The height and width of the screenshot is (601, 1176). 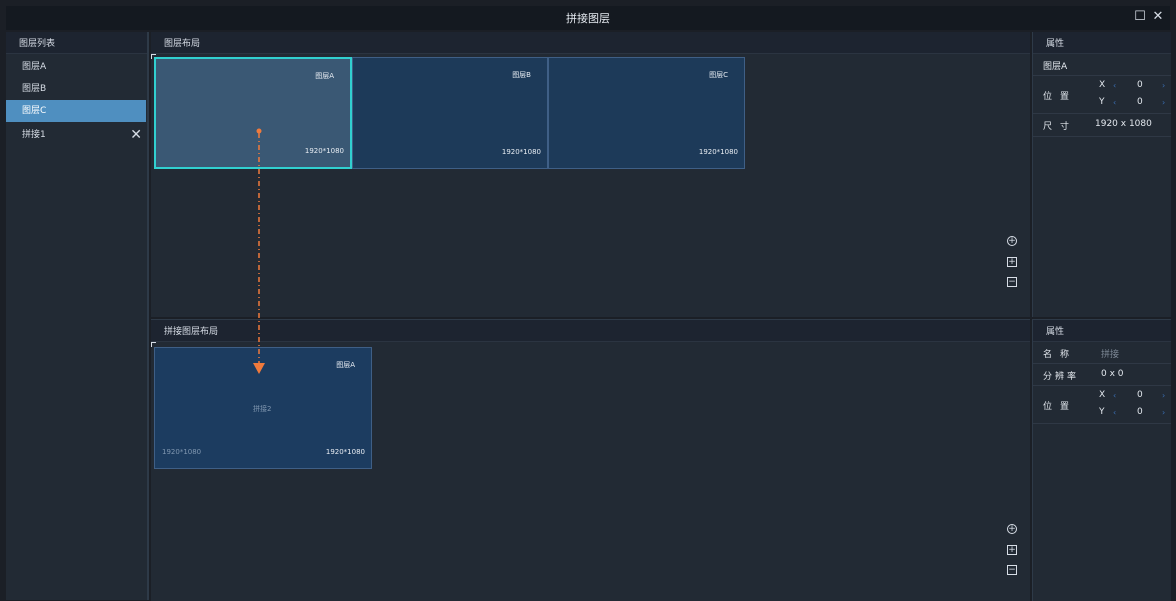 I want to click on prop-resolution-row: 分辨率 0 x 0, so click(x=1102, y=375).